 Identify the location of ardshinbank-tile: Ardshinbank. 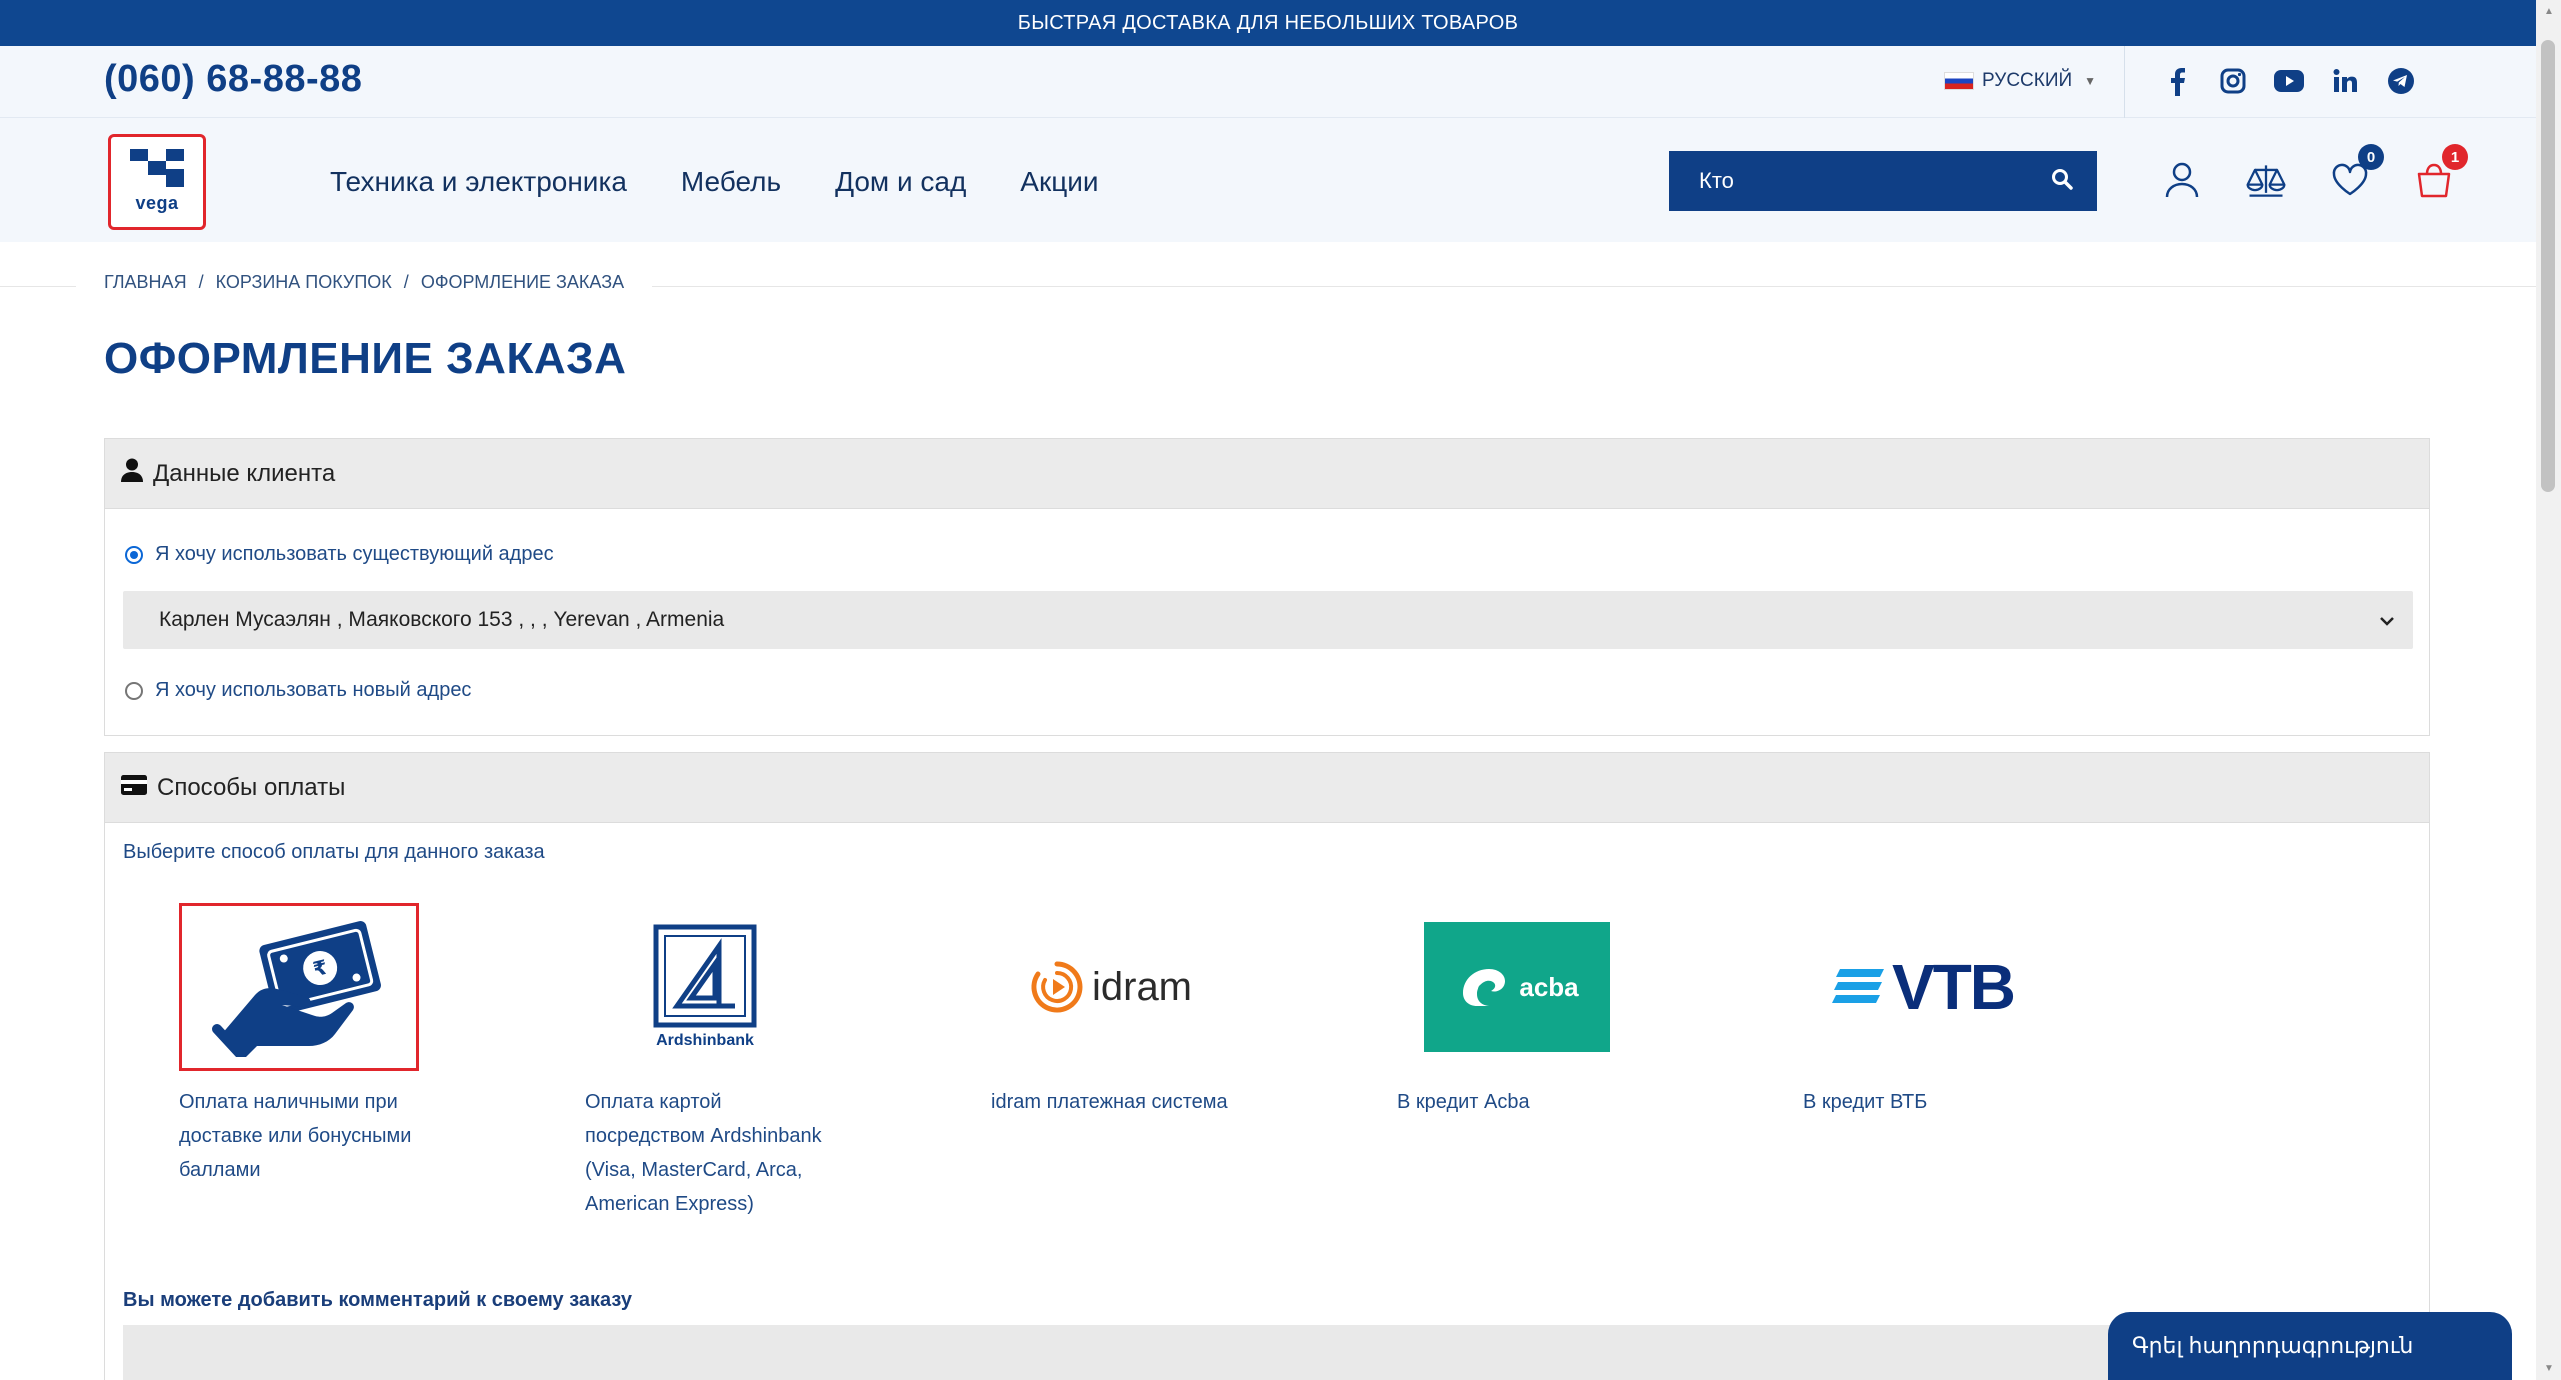
(705, 987).